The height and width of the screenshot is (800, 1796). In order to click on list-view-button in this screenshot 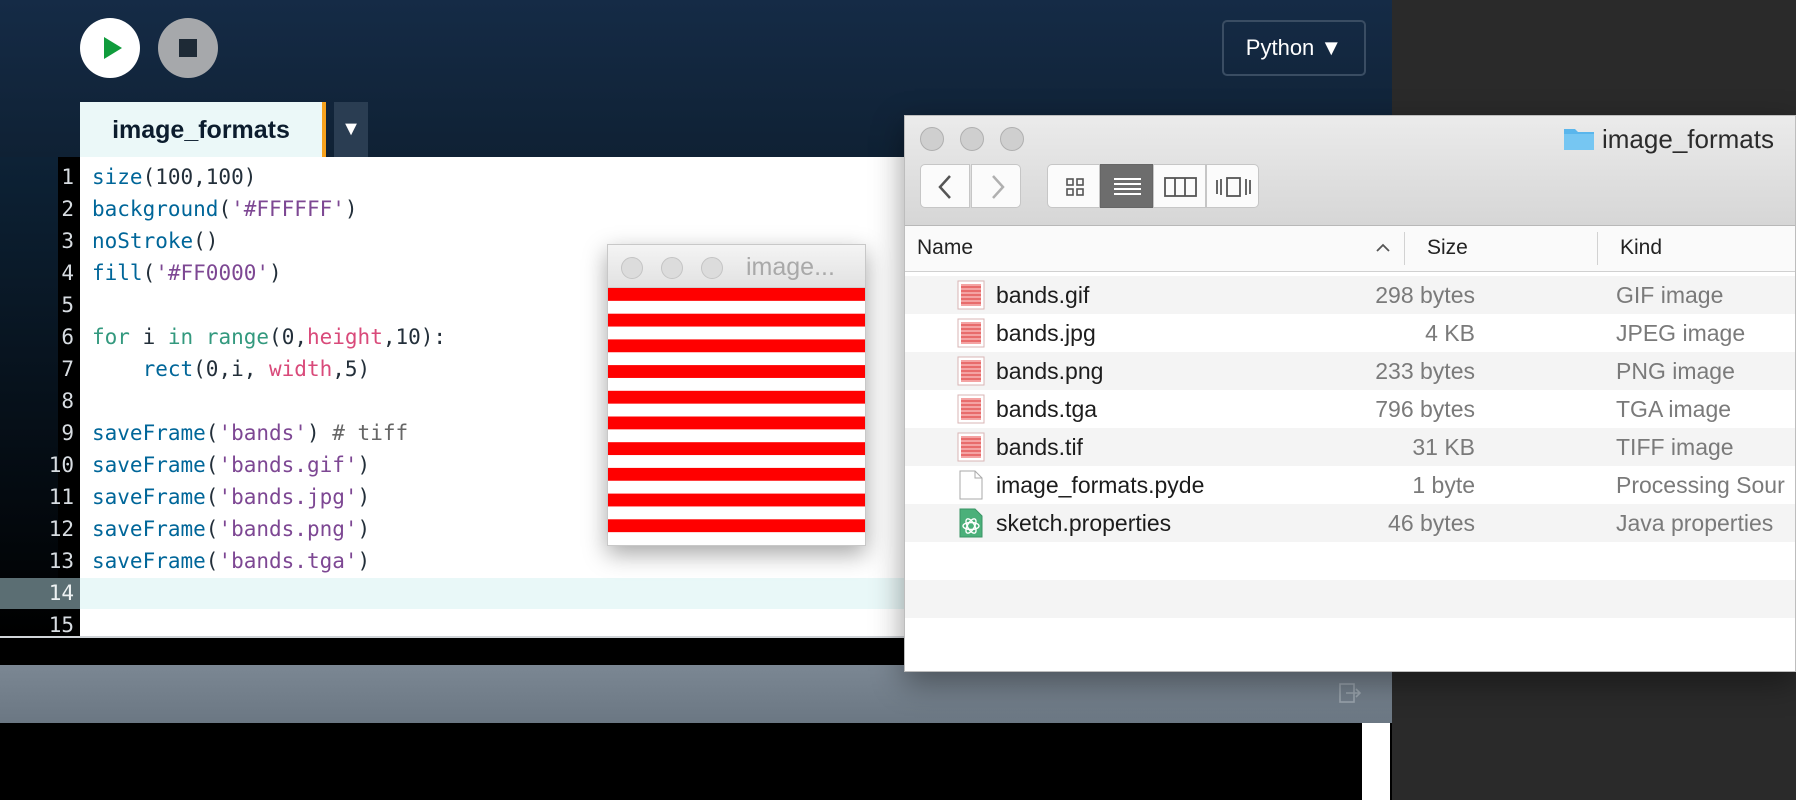, I will do `click(1126, 186)`.